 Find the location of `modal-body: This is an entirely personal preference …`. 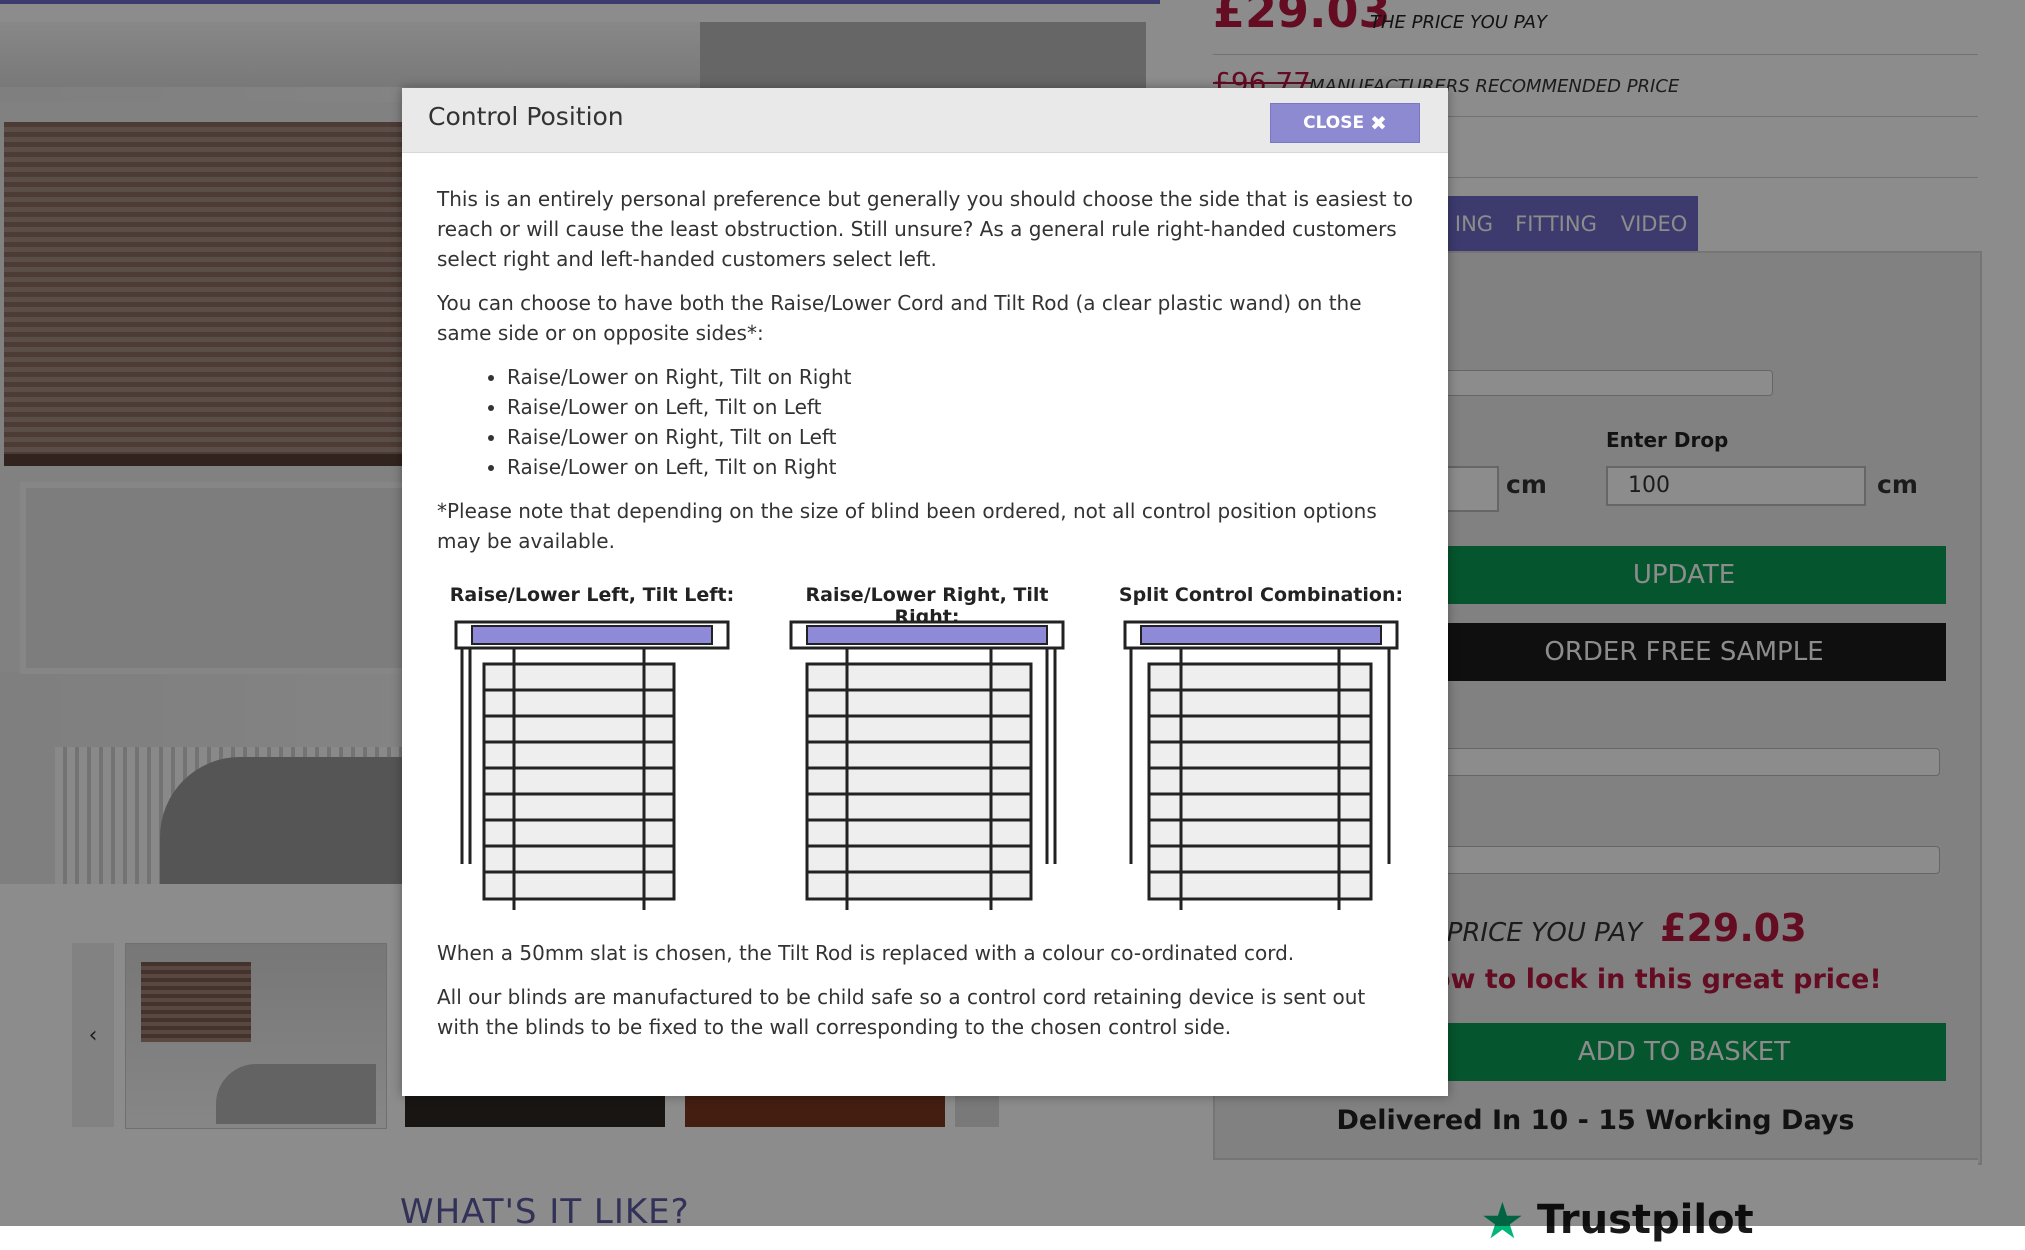

modal-body: This is an entirely personal preference … is located at coordinates (925, 377).